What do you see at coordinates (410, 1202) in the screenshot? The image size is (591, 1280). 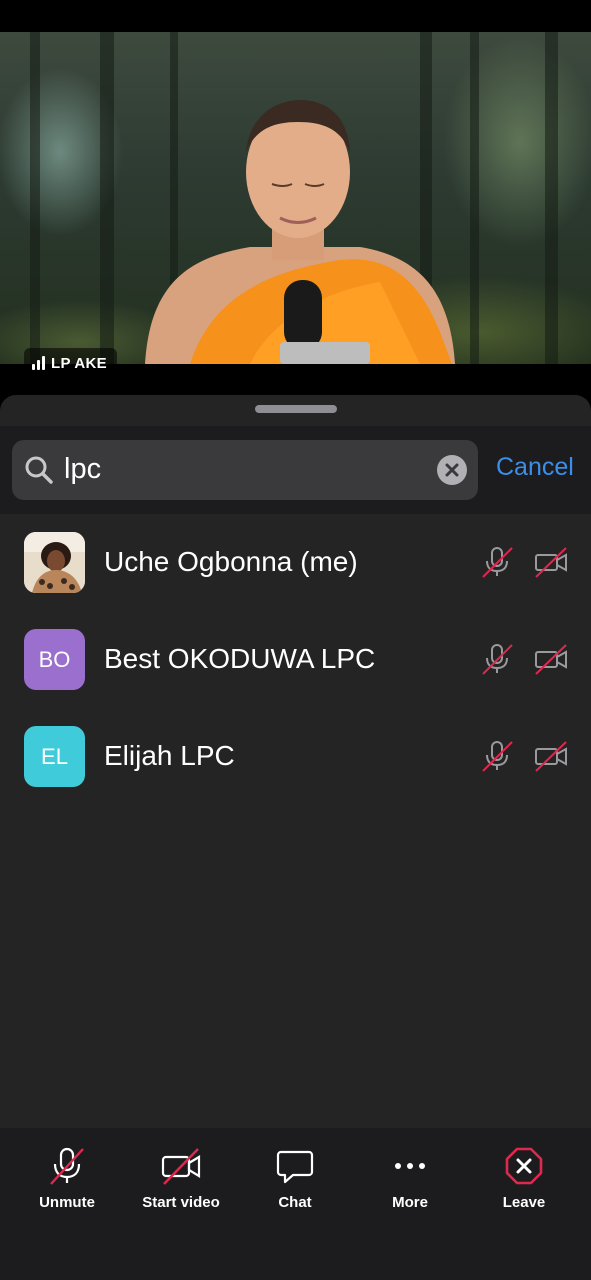 I see `more-label: More` at bounding box center [410, 1202].